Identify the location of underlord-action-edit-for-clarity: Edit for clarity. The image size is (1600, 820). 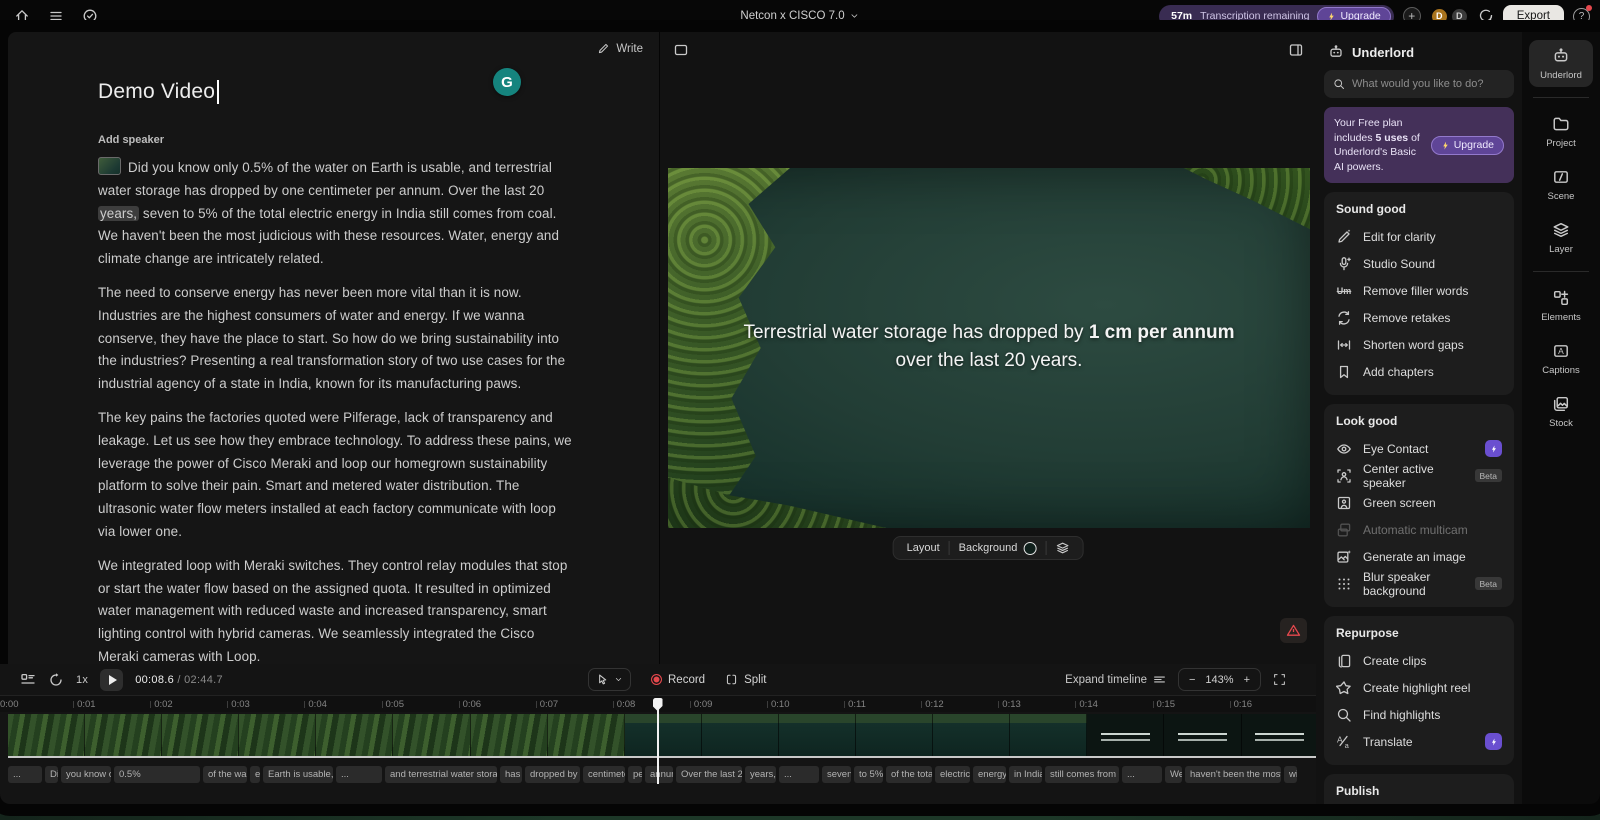
(1419, 236).